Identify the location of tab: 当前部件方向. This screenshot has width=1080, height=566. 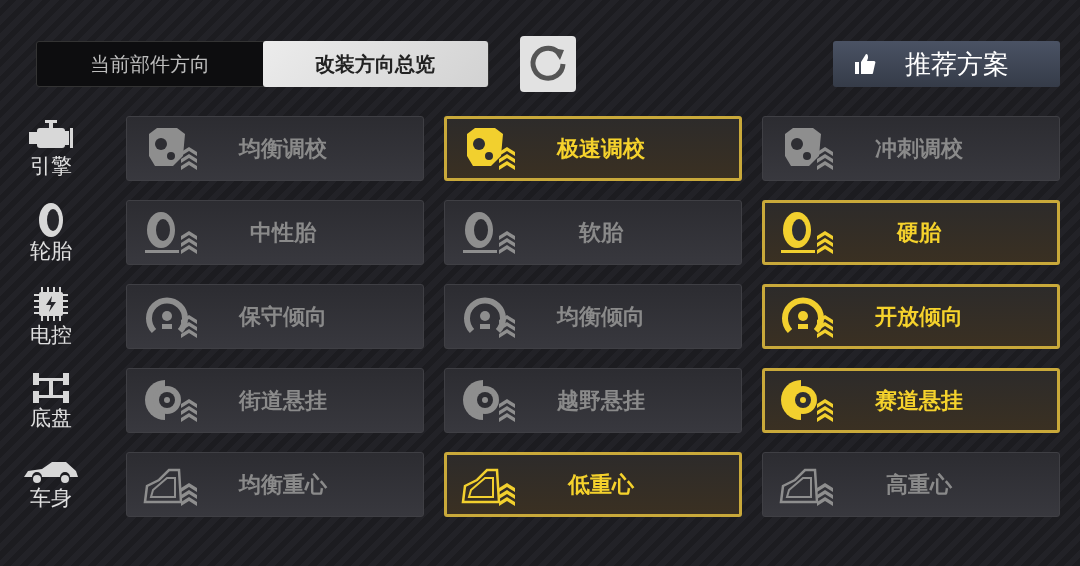
(150, 64).